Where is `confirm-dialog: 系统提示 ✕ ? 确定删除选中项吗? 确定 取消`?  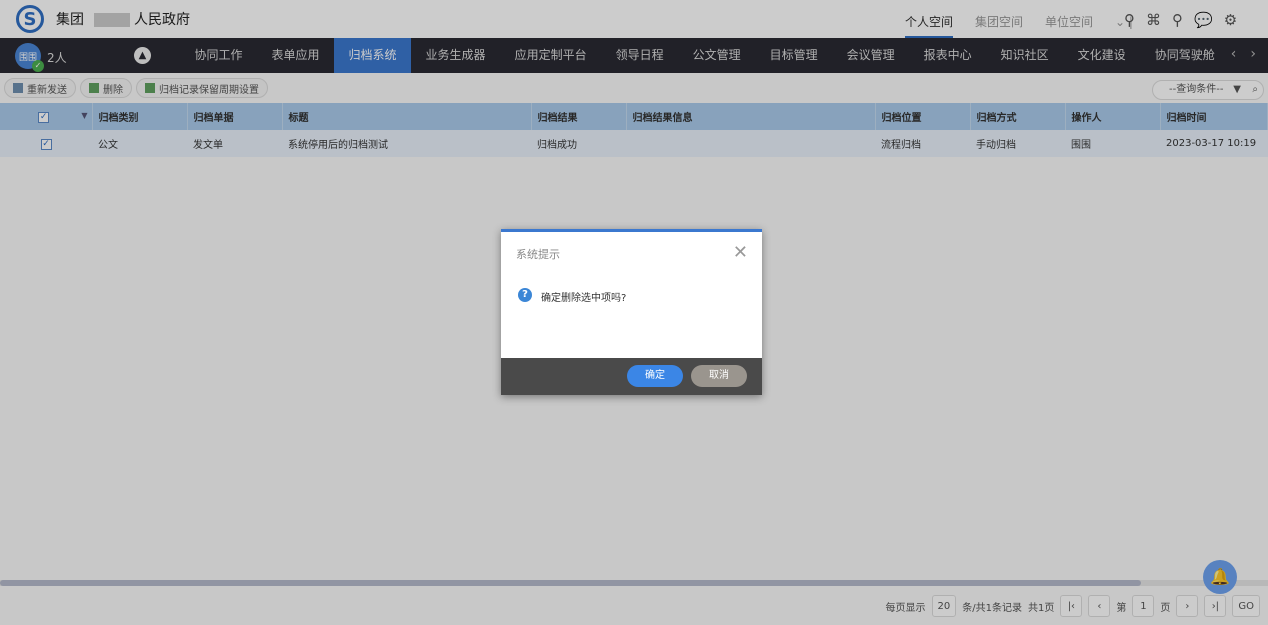 confirm-dialog: 系统提示 ✕ ? 确定删除选中项吗? 确定 取消 is located at coordinates (631, 312).